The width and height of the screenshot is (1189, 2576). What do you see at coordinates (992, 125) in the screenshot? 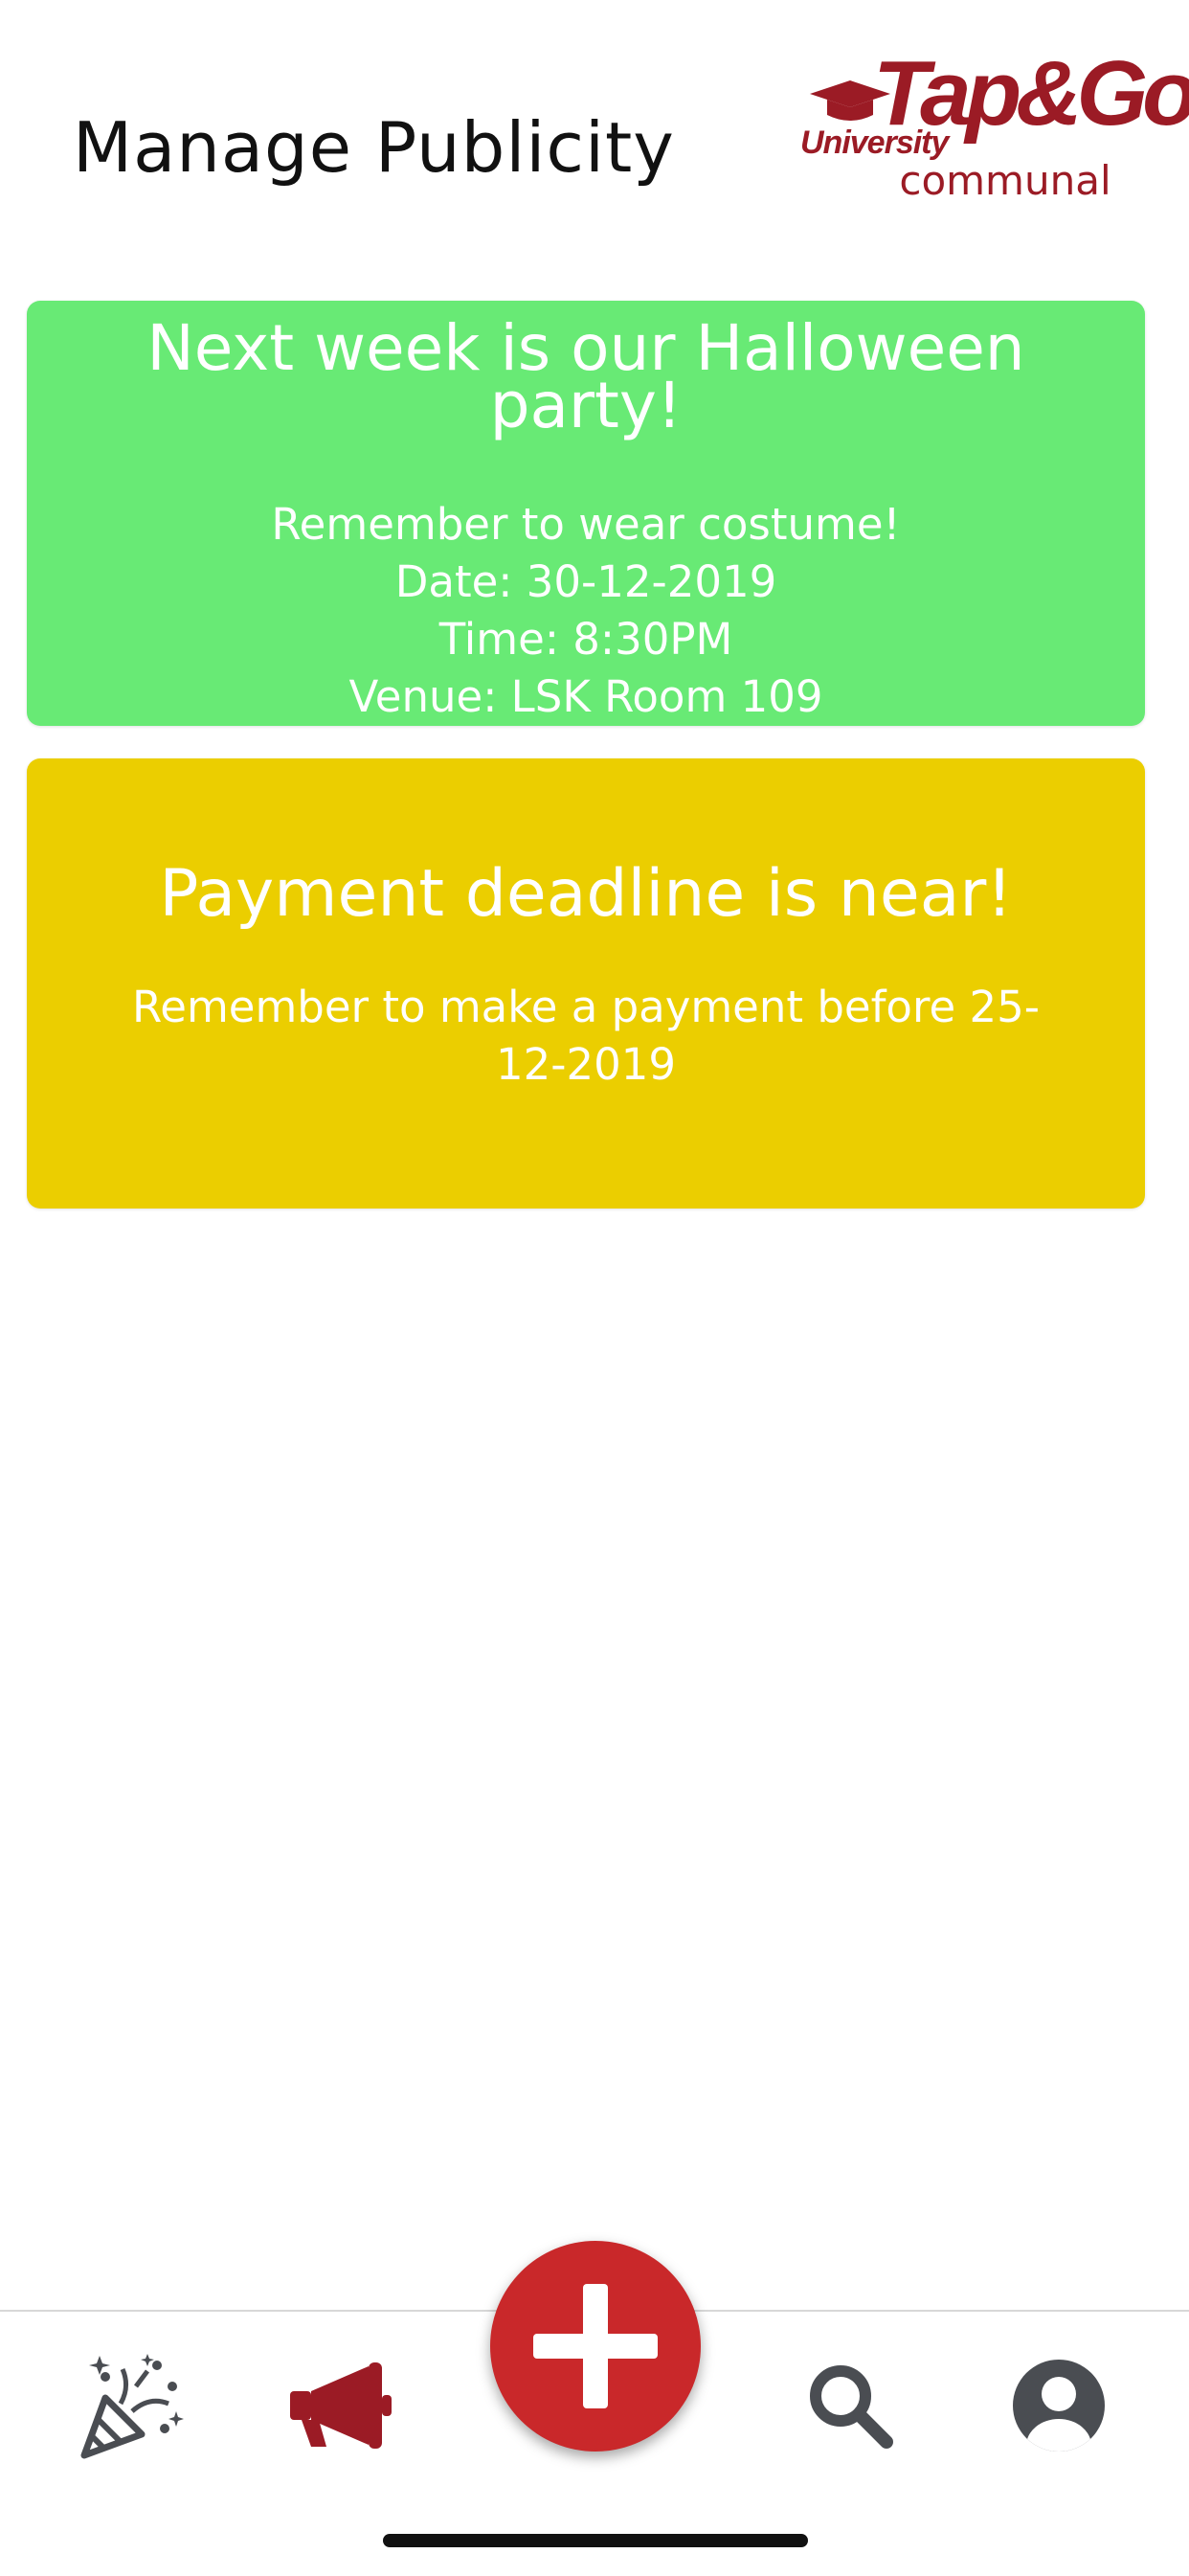
I see `tap-and-go-logo: Tap&Go University communal` at bounding box center [992, 125].